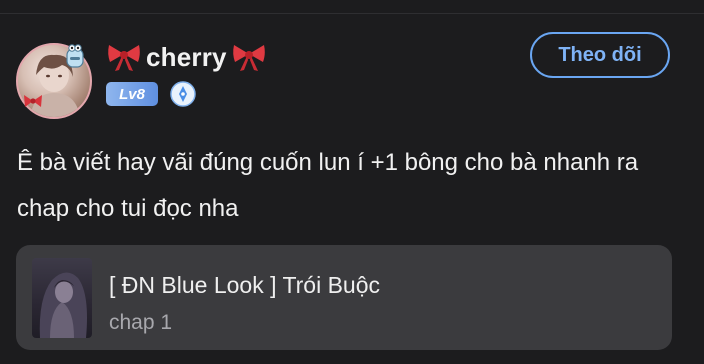  What do you see at coordinates (62, 298) in the screenshot?
I see `story-cover-image` at bounding box center [62, 298].